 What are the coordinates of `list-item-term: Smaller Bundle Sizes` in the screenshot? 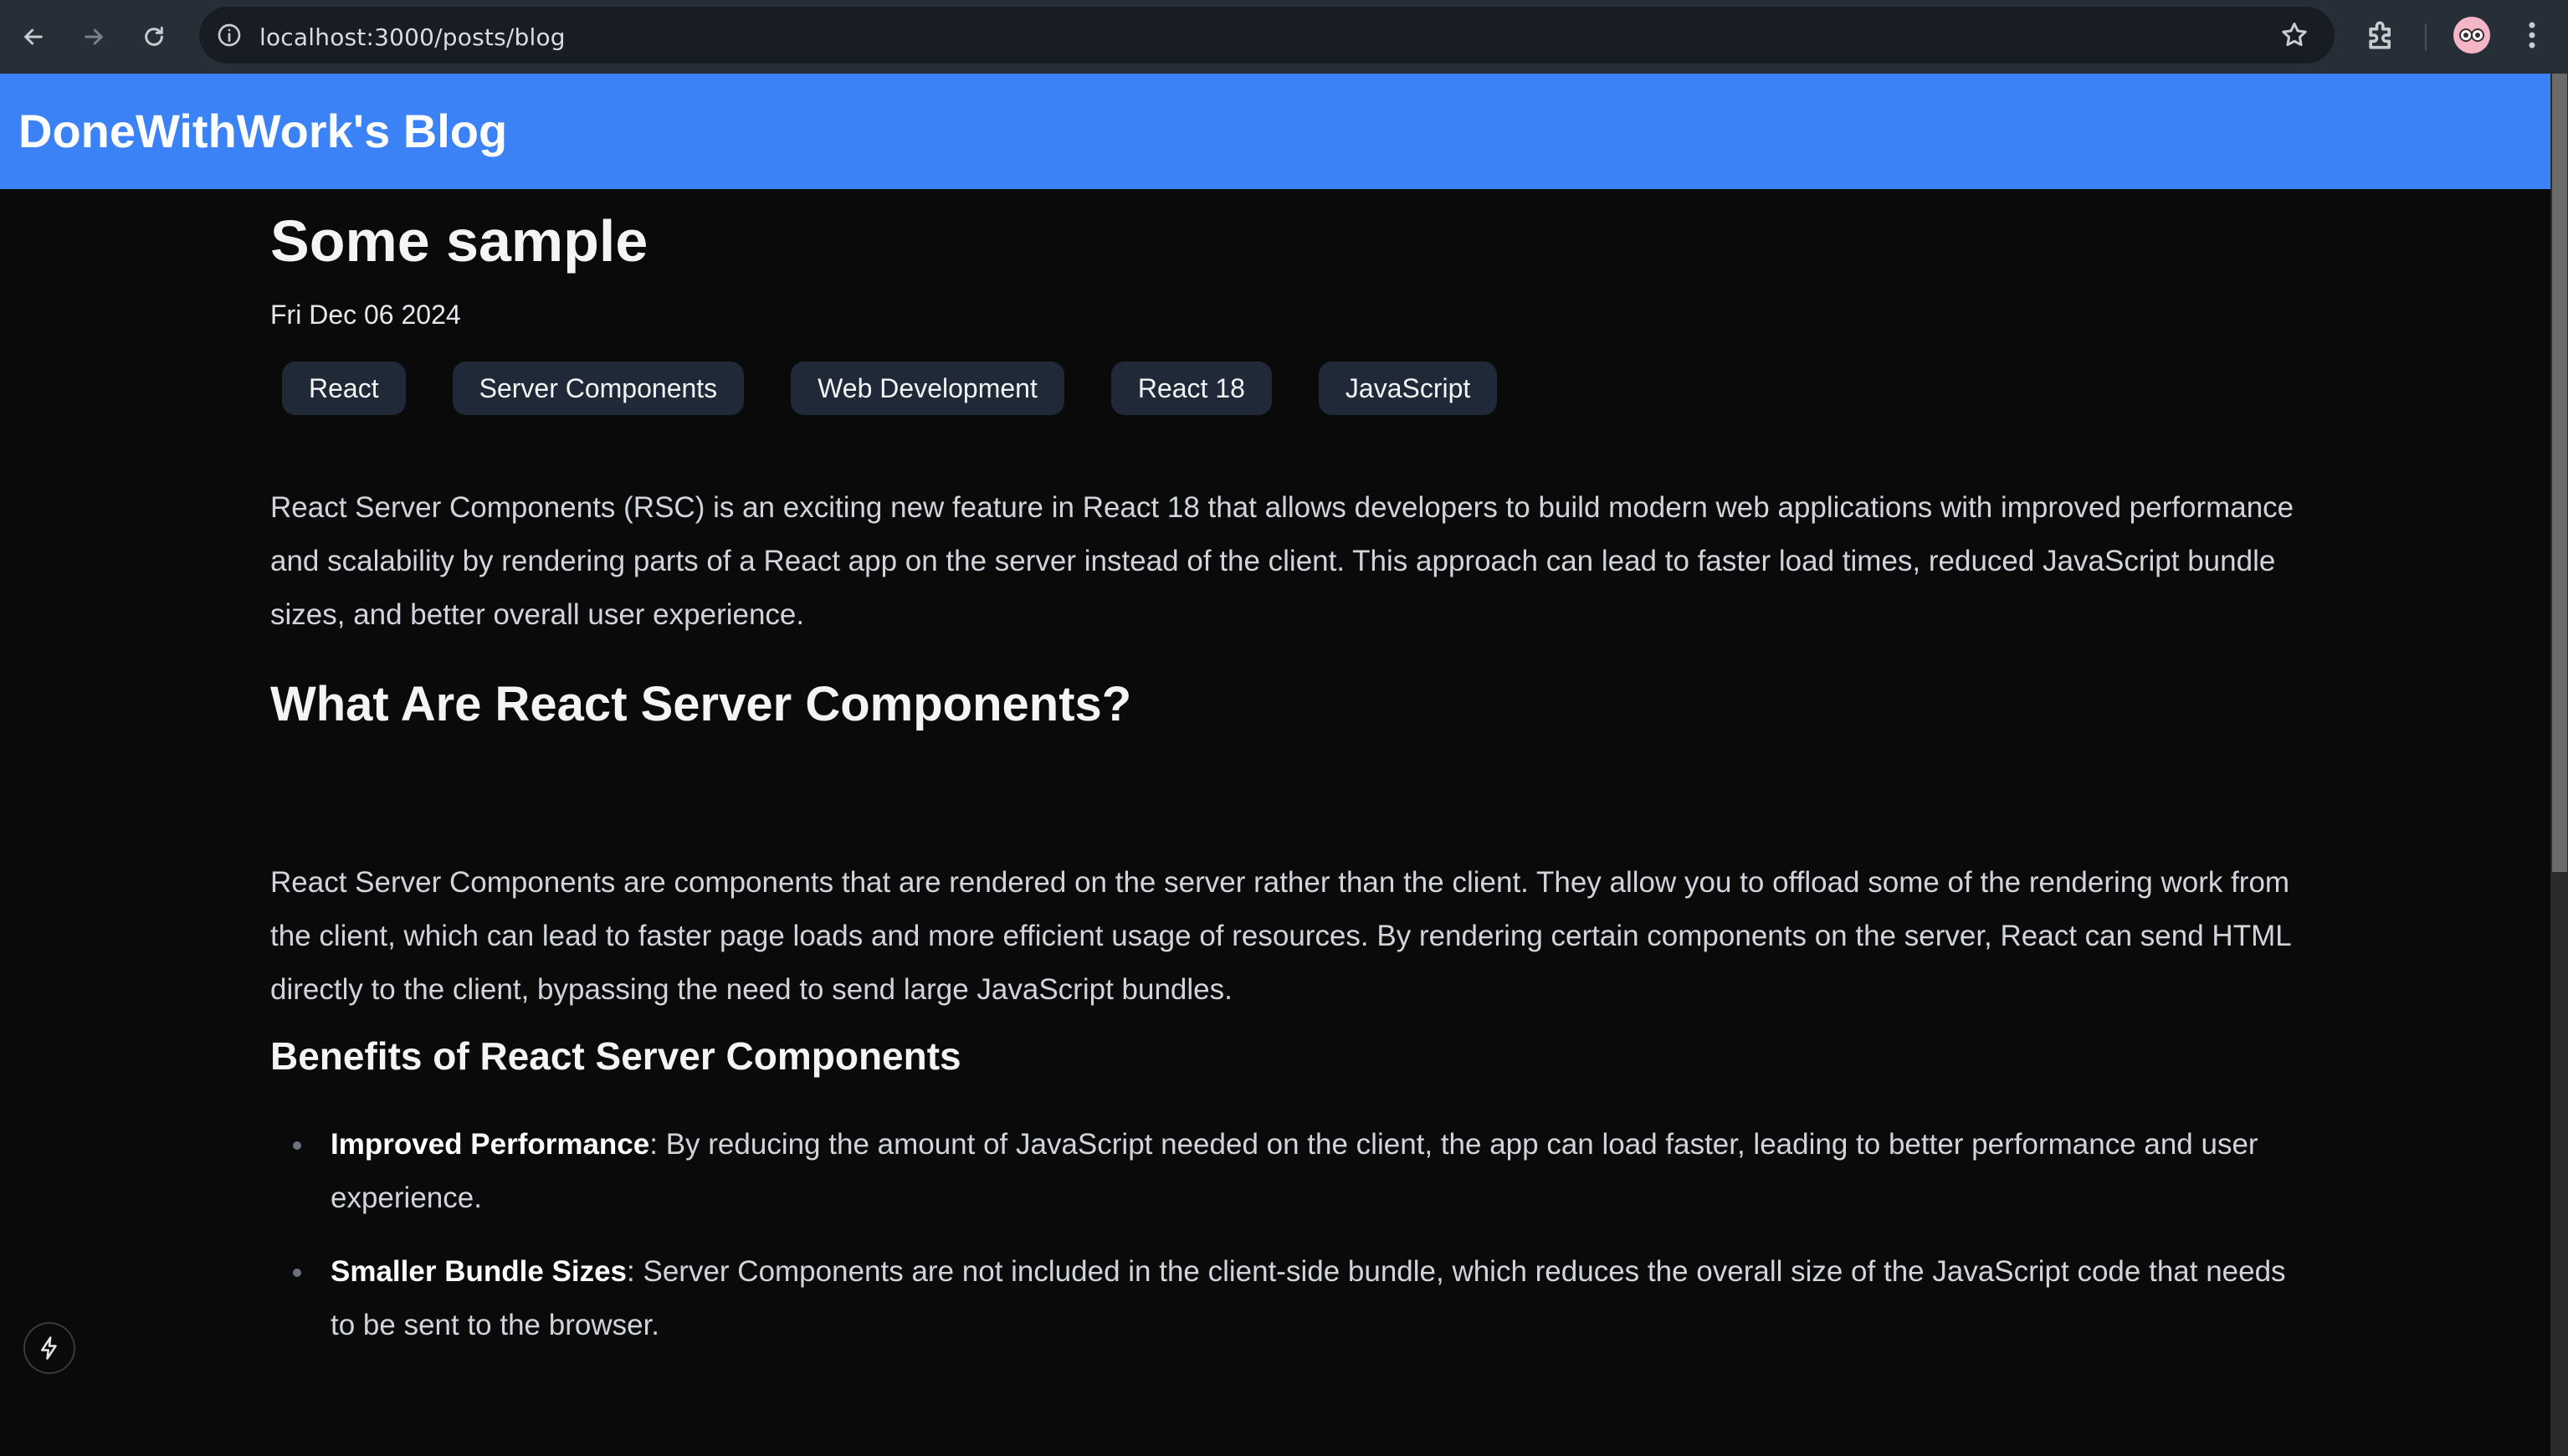 It's located at (479, 1271).